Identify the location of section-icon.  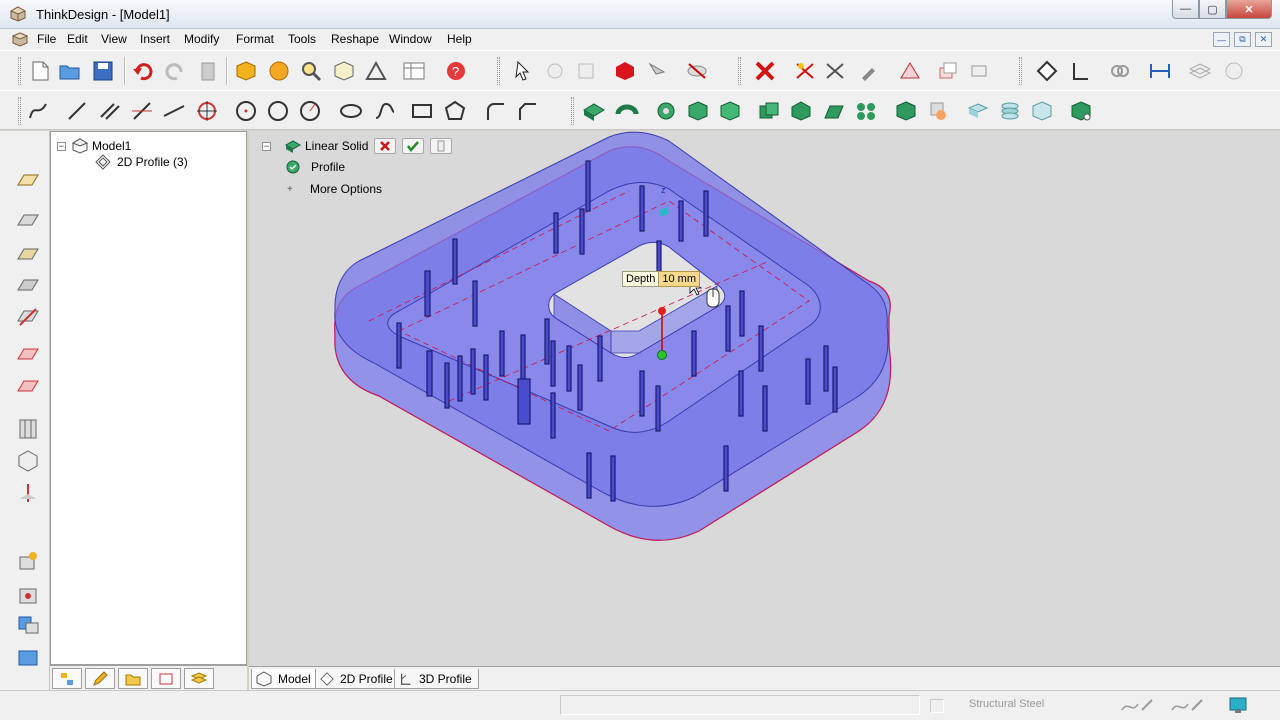
(1042, 111).